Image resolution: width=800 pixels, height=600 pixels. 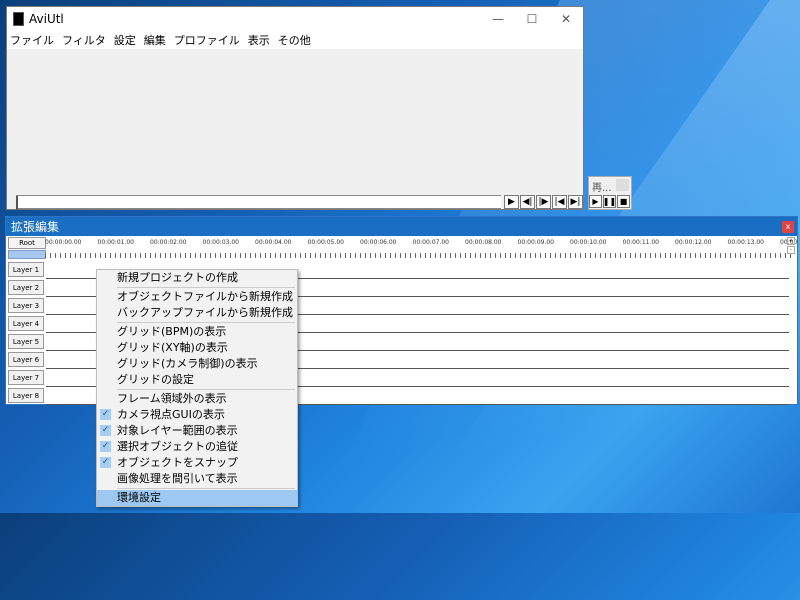 I want to click on playback-window-titlebar-box, so click(x=622, y=185).